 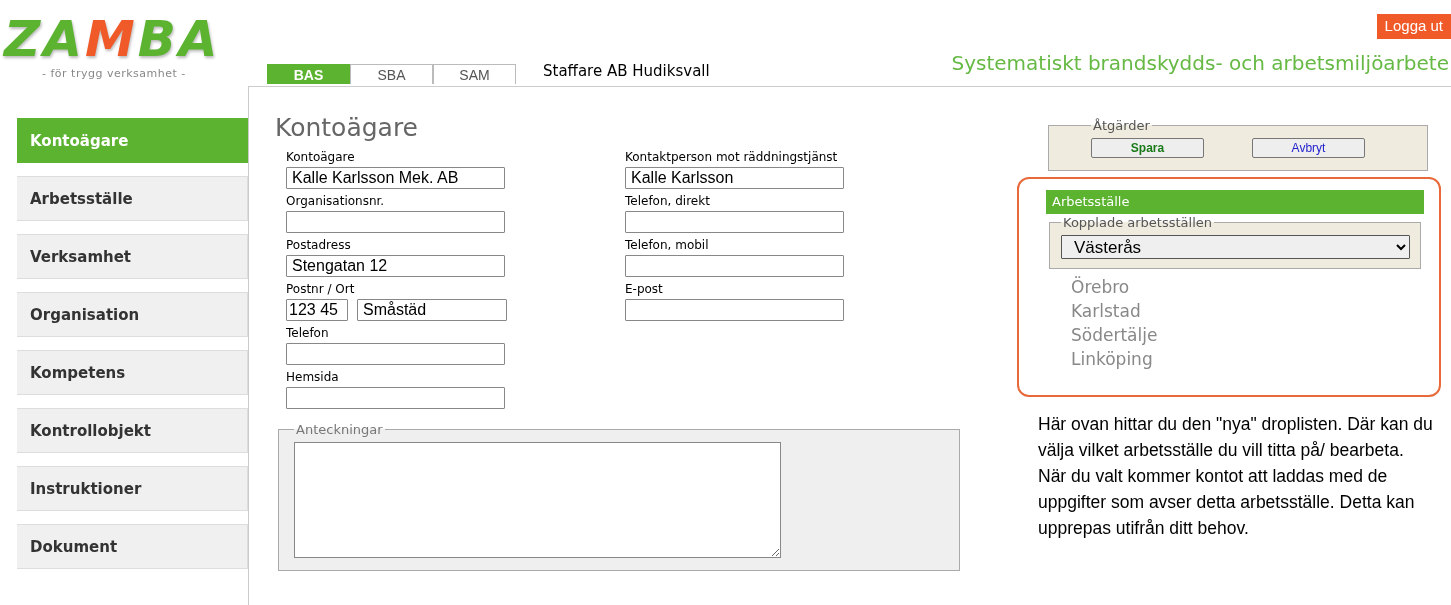 I want to click on dropdown-option: Örebro, so click(x=1247, y=286).